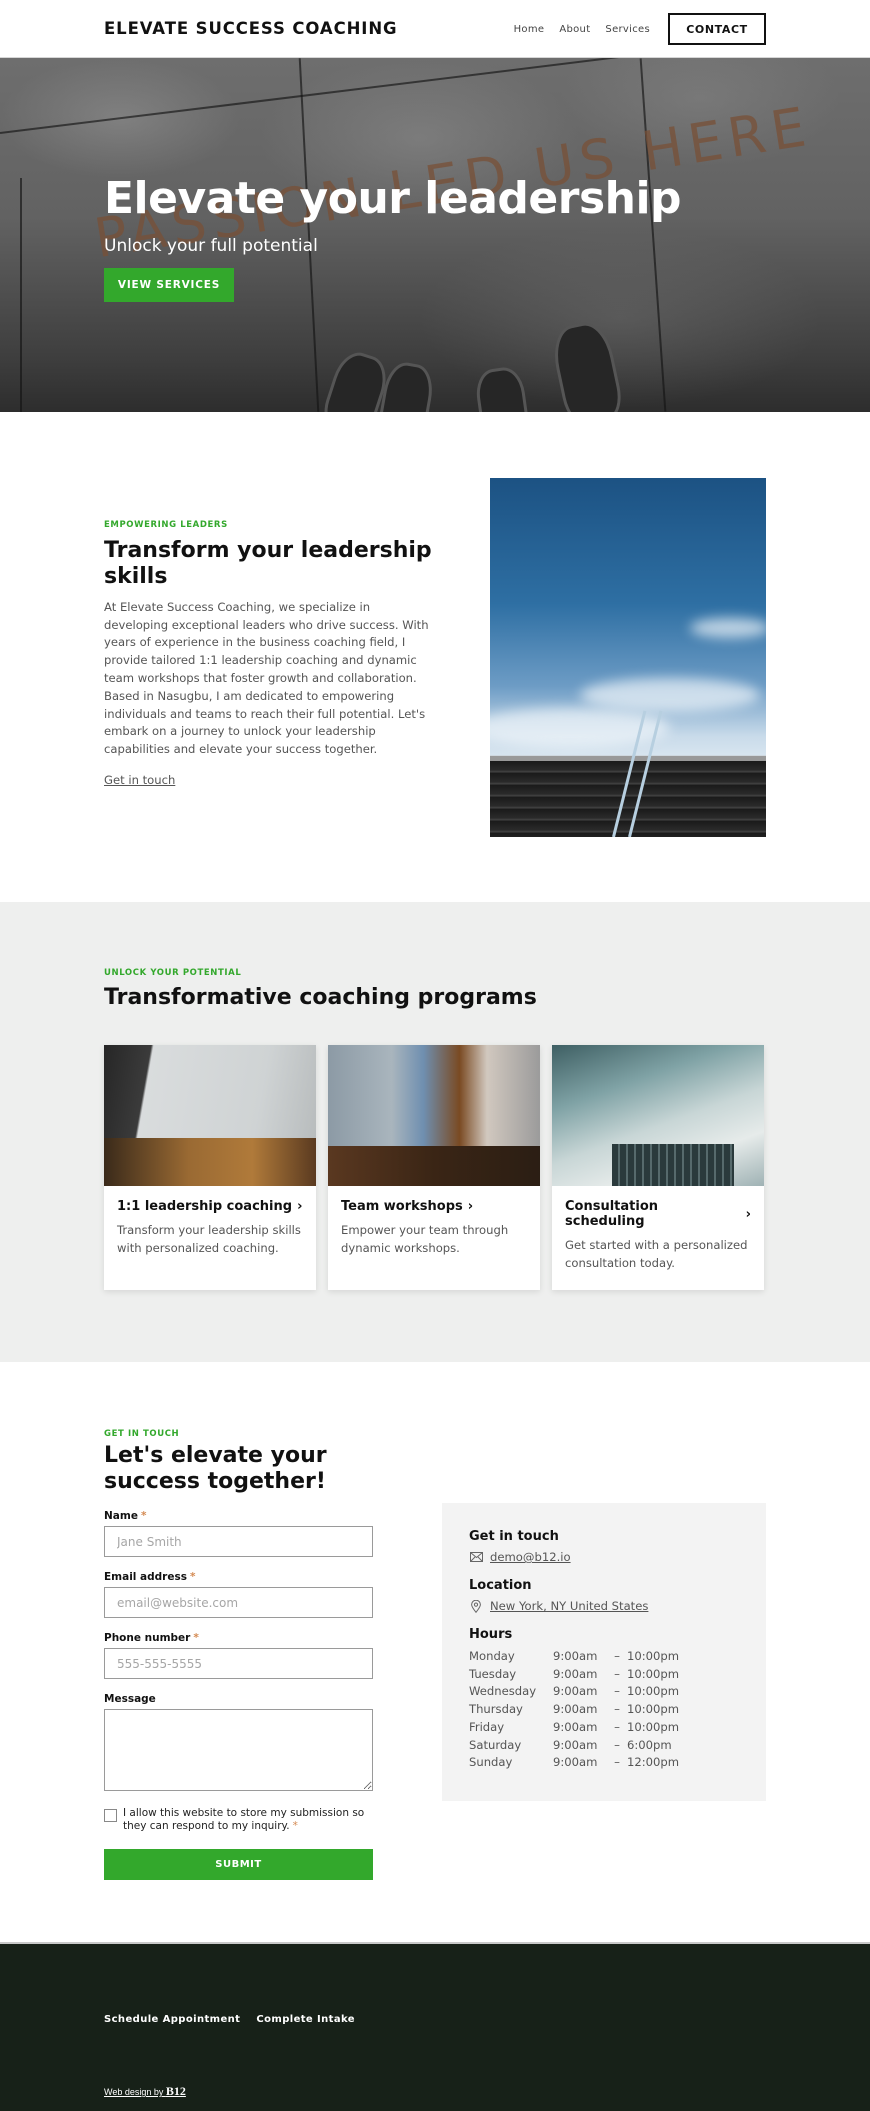 The width and height of the screenshot is (870, 2111). What do you see at coordinates (569, 1606) in the screenshot?
I see `location-link: New York, NY United States` at bounding box center [569, 1606].